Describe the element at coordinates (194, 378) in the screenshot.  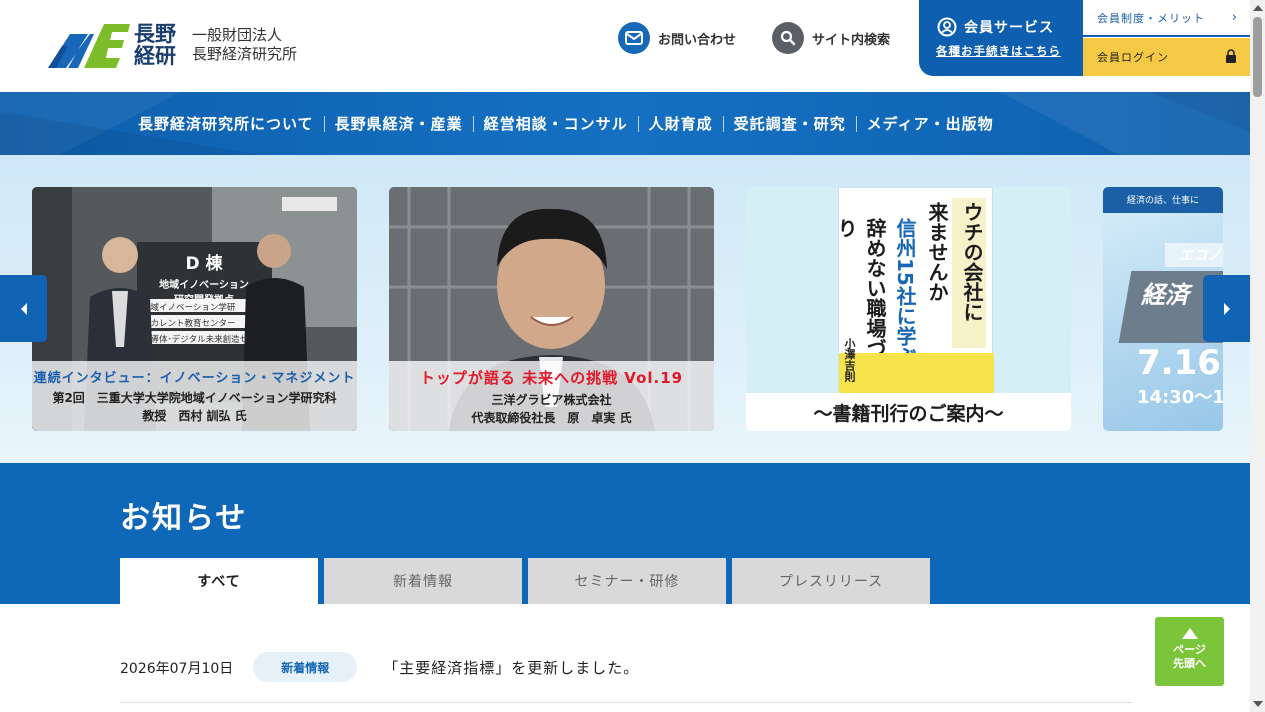
I see `caption-series: 連続インタビュー：イノベーション・マネジメント` at that location.